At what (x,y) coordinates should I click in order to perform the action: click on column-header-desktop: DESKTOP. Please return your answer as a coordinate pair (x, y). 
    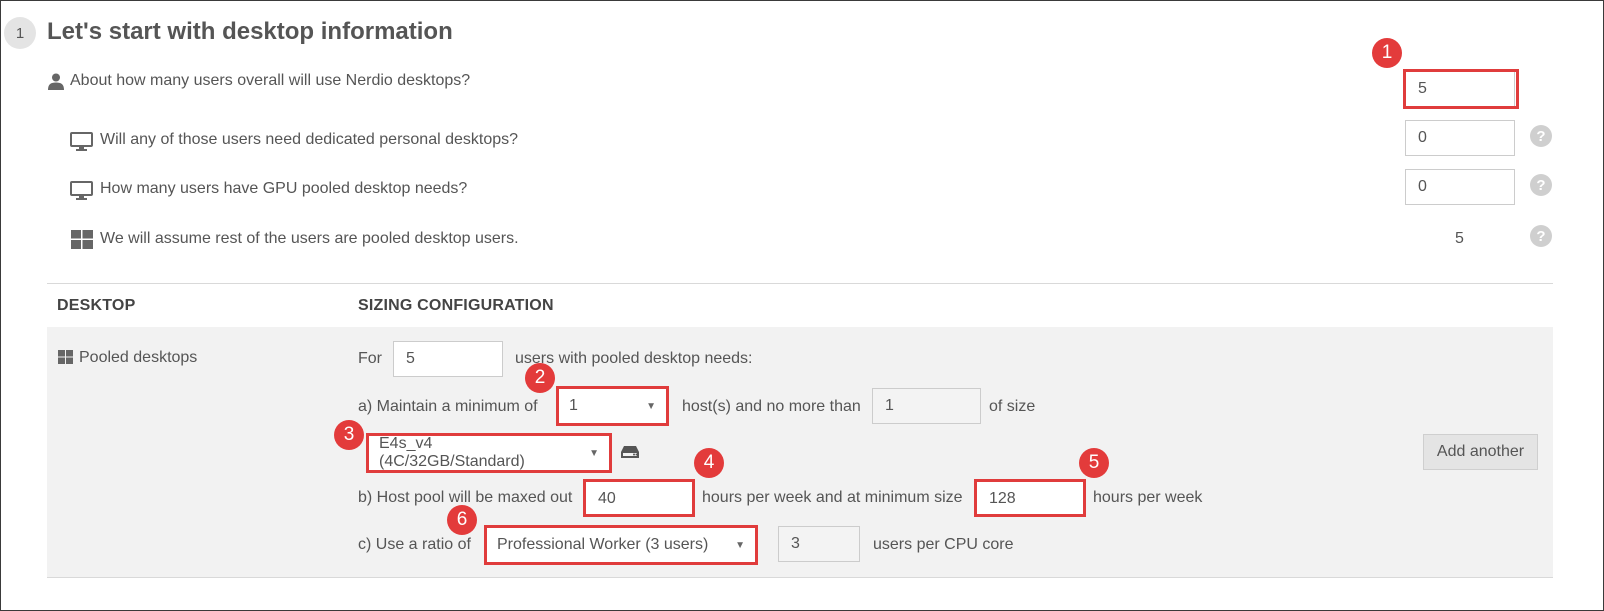
    Looking at the image, I should click on (96, 305).